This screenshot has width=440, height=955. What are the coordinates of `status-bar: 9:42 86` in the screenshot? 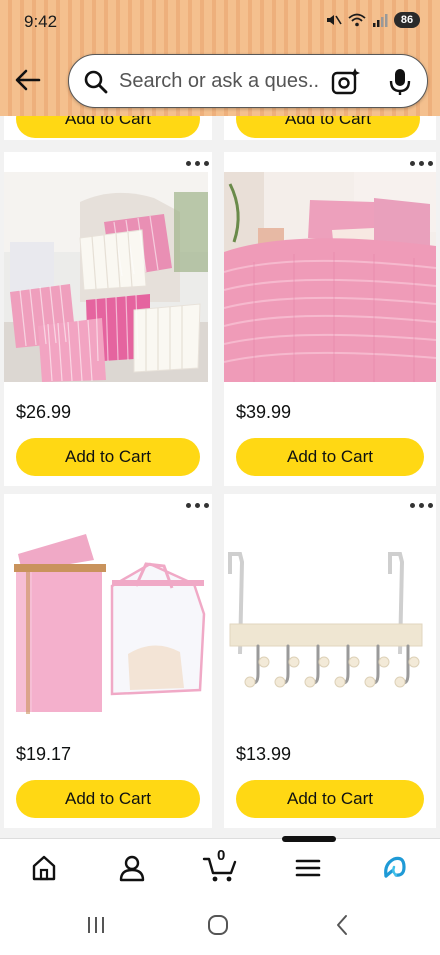 It's located at (220, 22).